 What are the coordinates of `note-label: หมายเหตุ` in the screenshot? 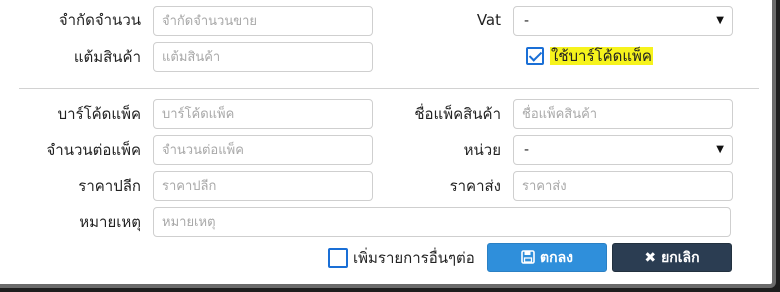 It's located at (110, 222).